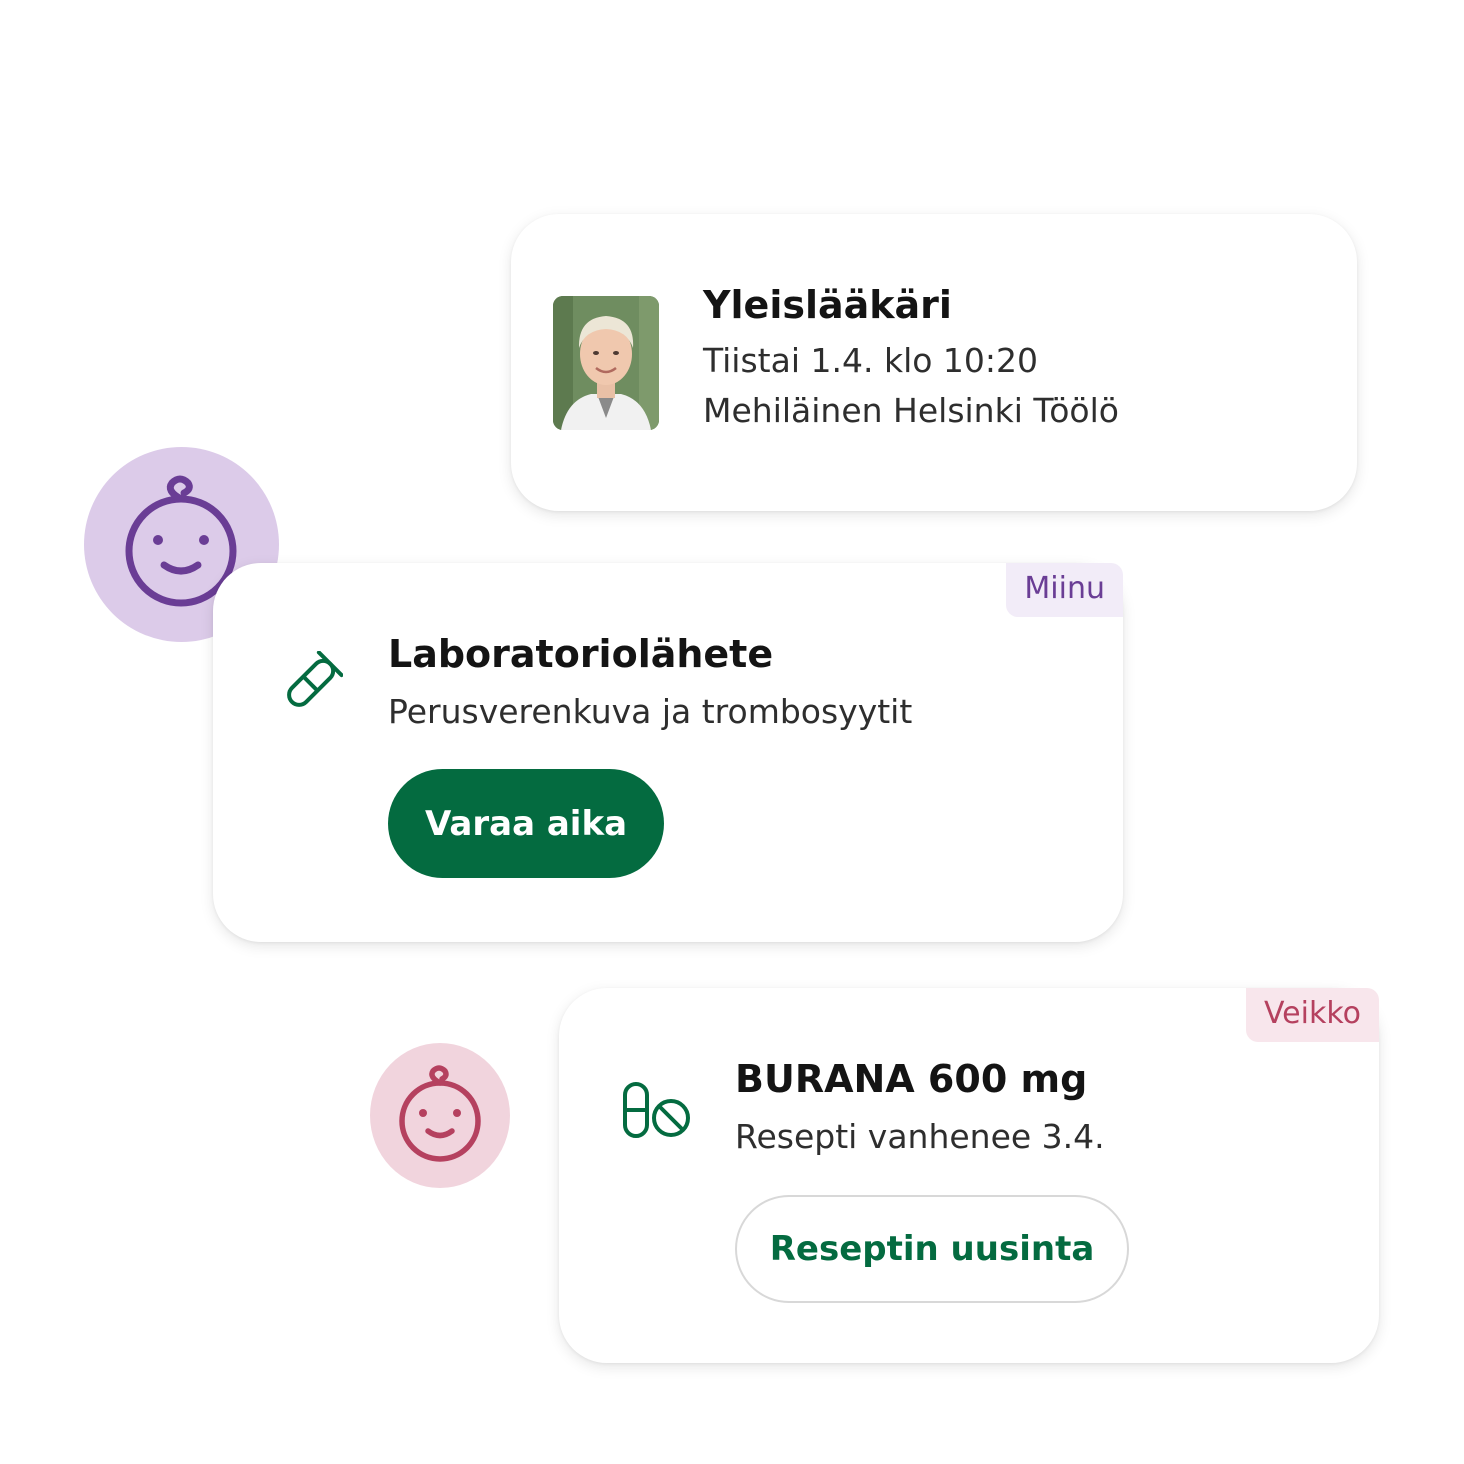  What do you see at coordinates (581, 654) in the screenshot?
I see `lab-referral-title: Laboratoriolähete` at bounding box center [581, 654].